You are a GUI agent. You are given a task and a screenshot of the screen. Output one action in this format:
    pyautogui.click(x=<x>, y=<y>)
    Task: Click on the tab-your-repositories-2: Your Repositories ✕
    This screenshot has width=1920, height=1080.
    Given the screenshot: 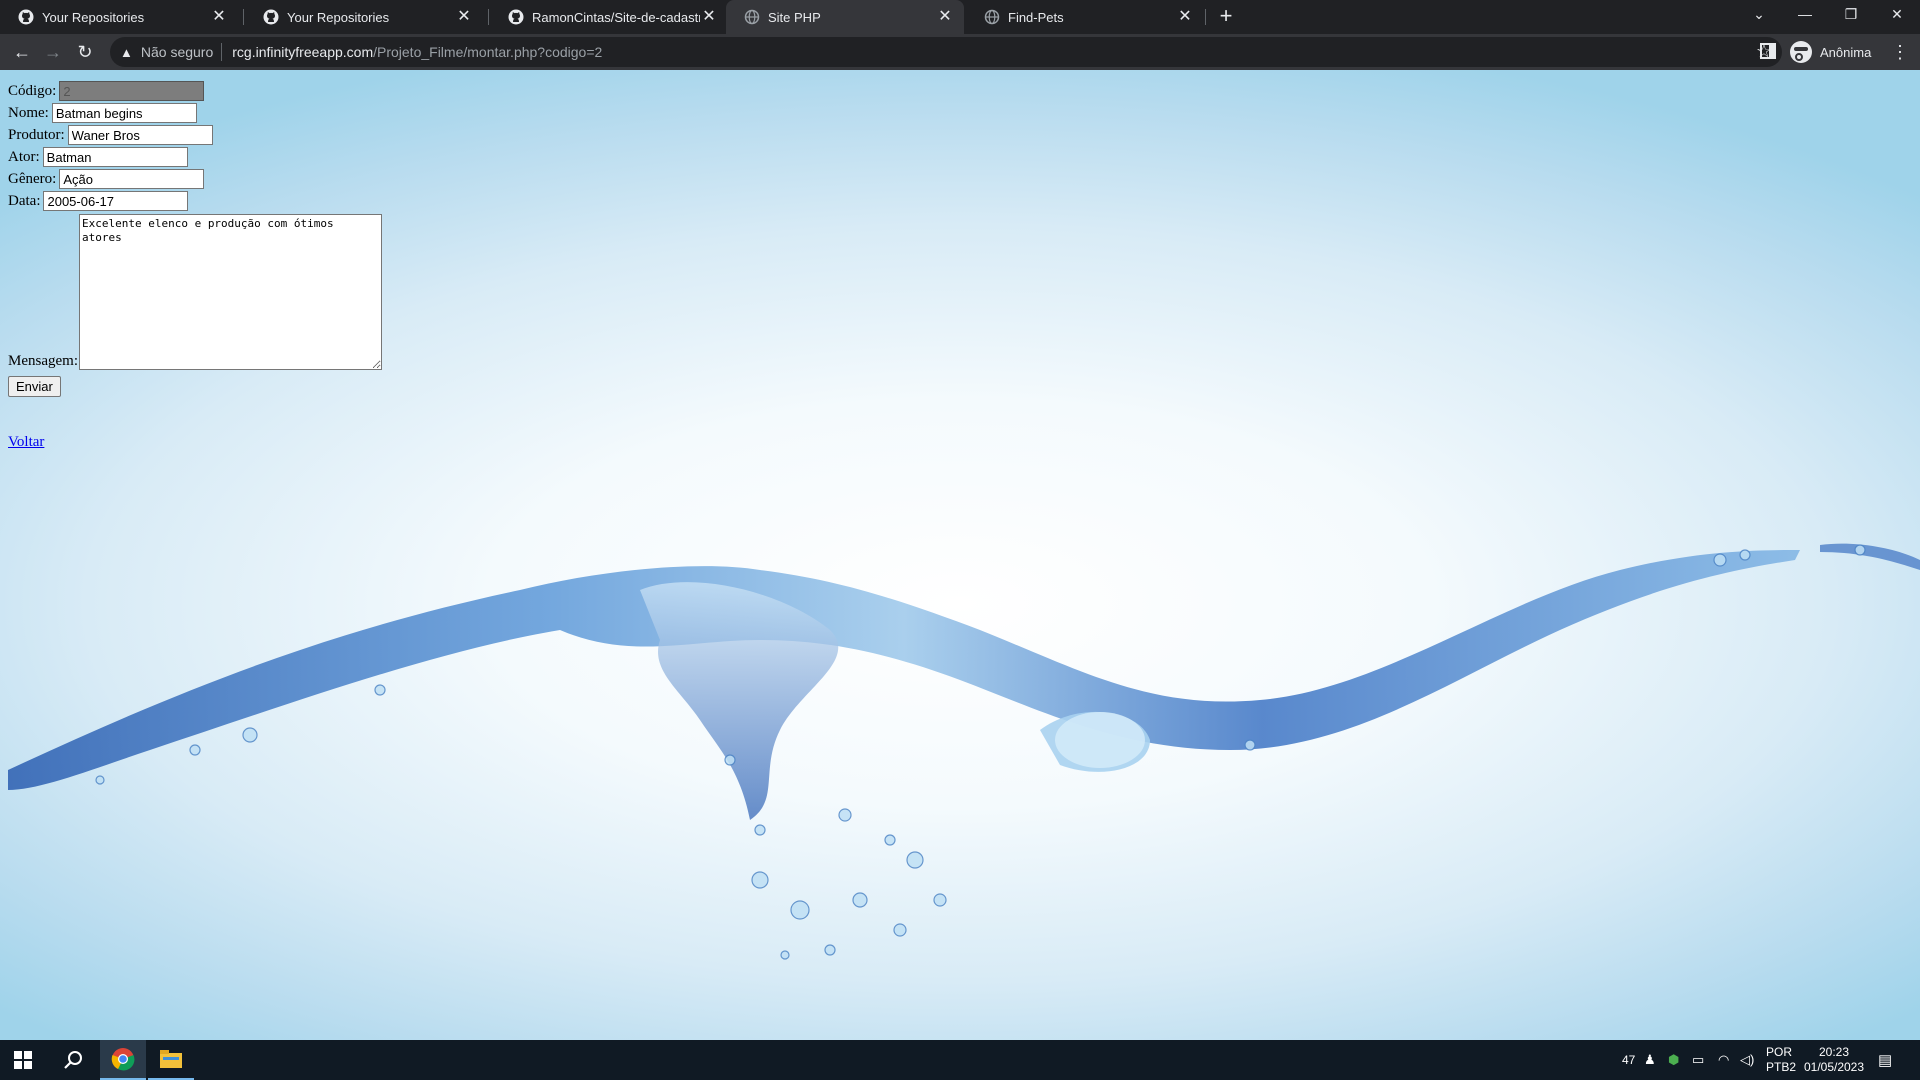 What is the action you would take?
    pyautogui.click(x=364, y=17)
    